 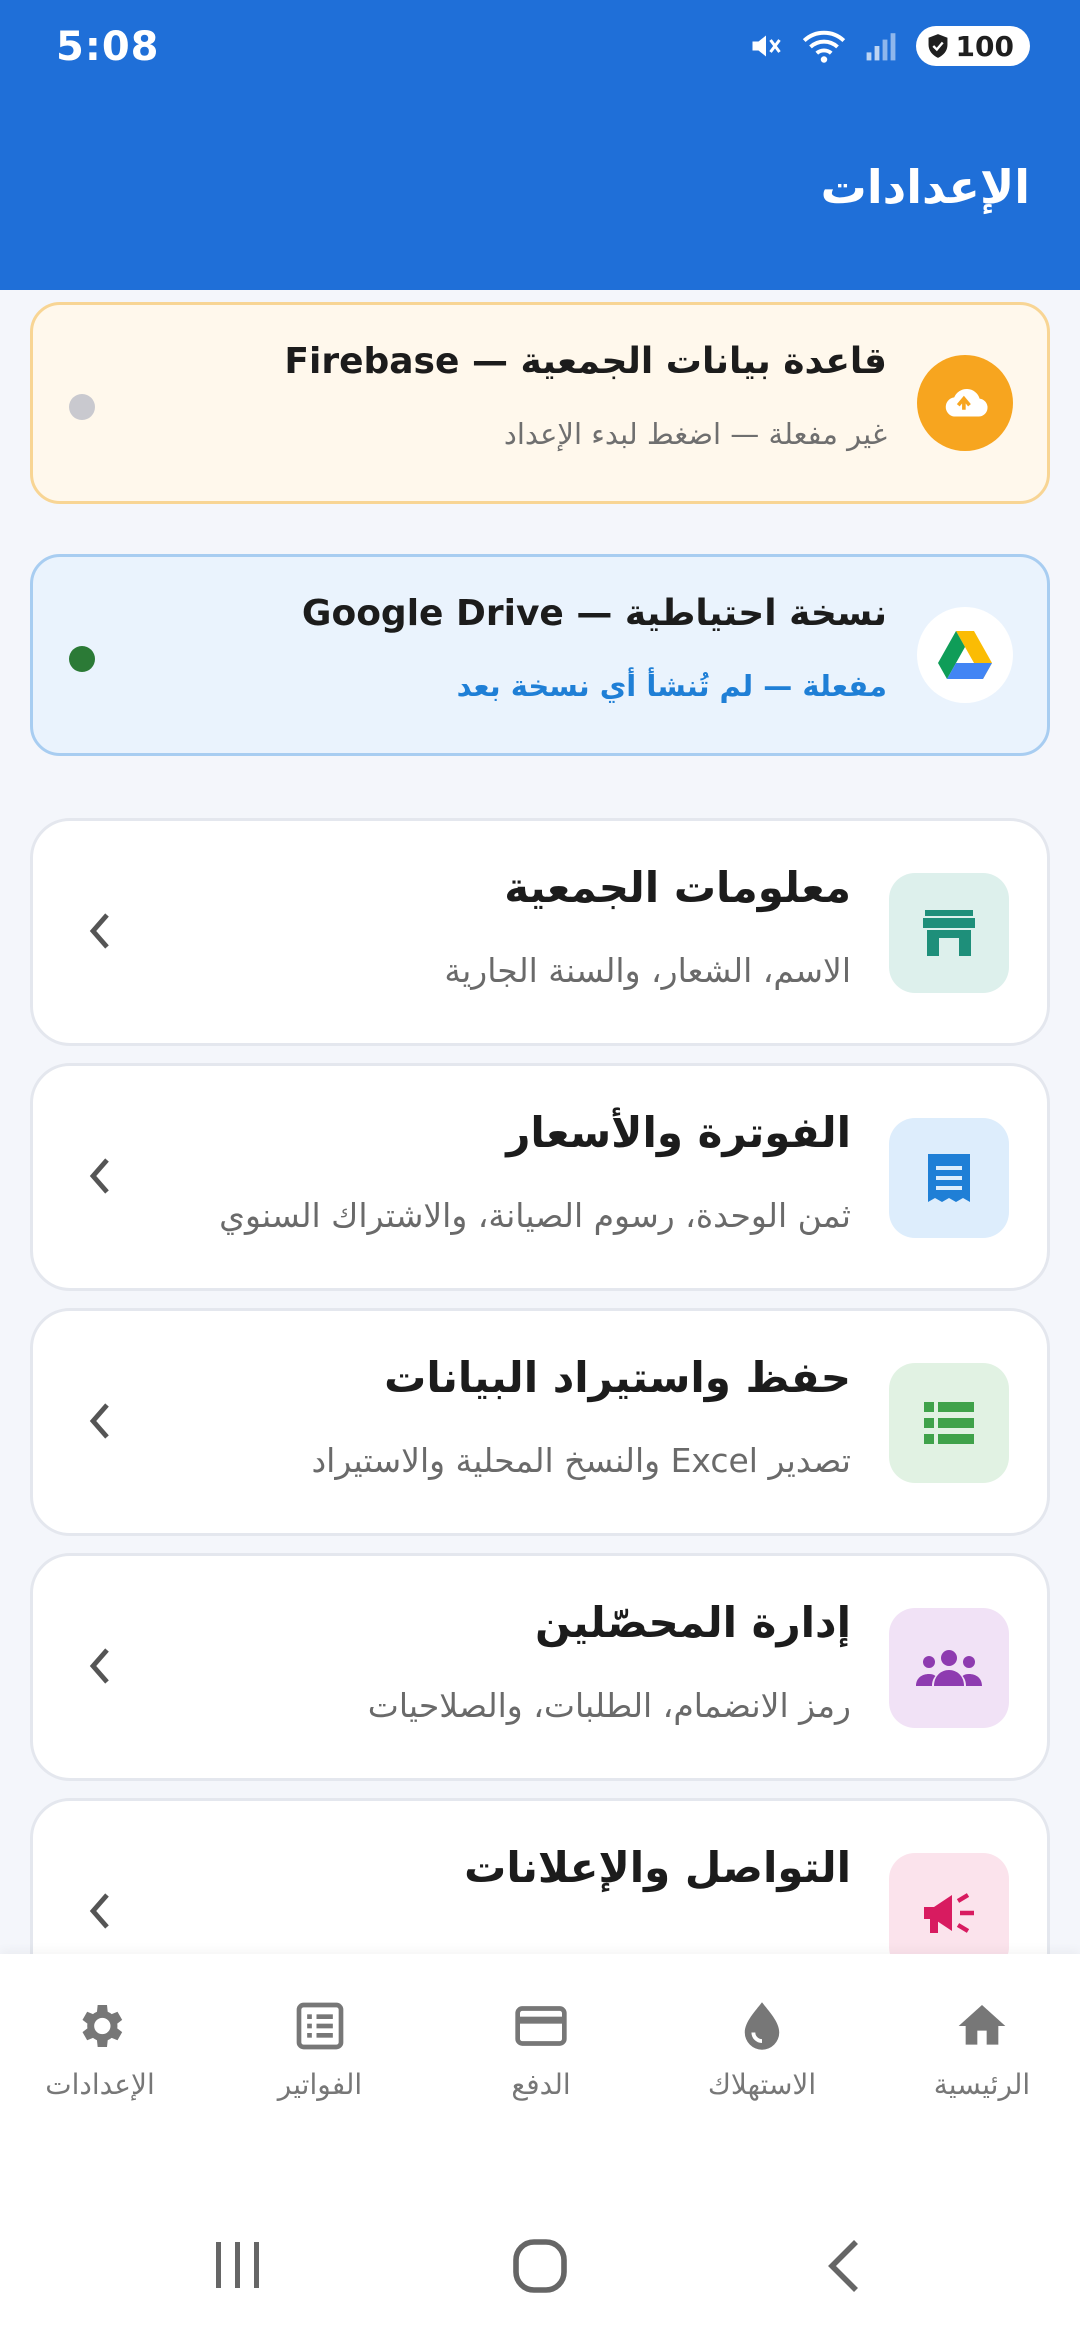 What do you see at coordinates (949, 1423) in the screenshot?
I see `table-icon` at bounding box center [949, 1423].